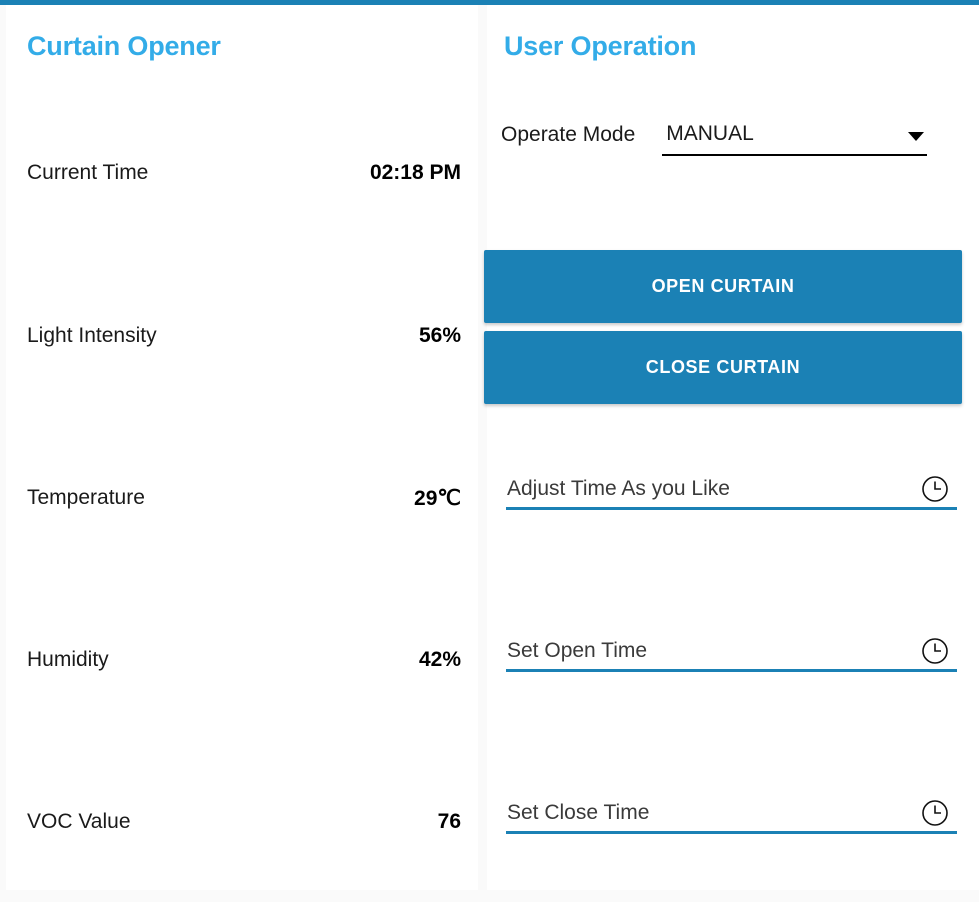  Describe the element at coordinates (731, 490) in the screenshot. I see `adjust-time-field: Adjust Time As you Like` at that location.